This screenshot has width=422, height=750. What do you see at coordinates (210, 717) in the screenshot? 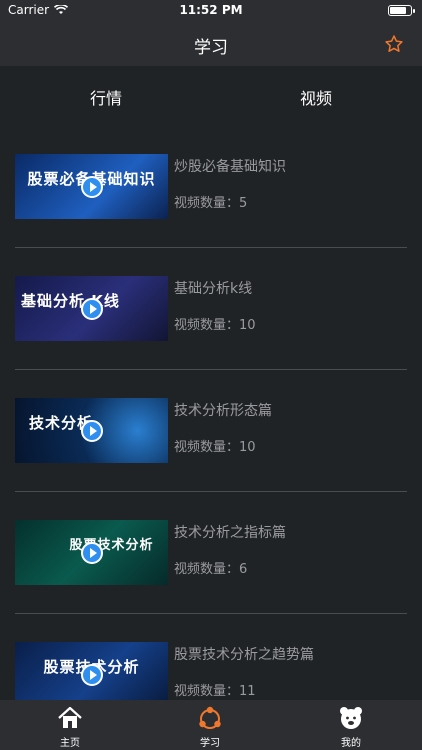
I see `study-icon` at bounding box center [210, 717].